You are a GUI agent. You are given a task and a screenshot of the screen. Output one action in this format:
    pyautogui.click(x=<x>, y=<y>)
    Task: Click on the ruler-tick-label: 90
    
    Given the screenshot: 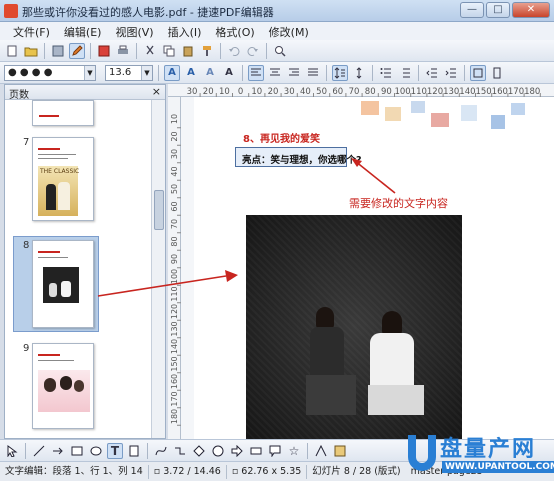 What is the action you would take?
    pyautogui.click(x=174, y=259)
    